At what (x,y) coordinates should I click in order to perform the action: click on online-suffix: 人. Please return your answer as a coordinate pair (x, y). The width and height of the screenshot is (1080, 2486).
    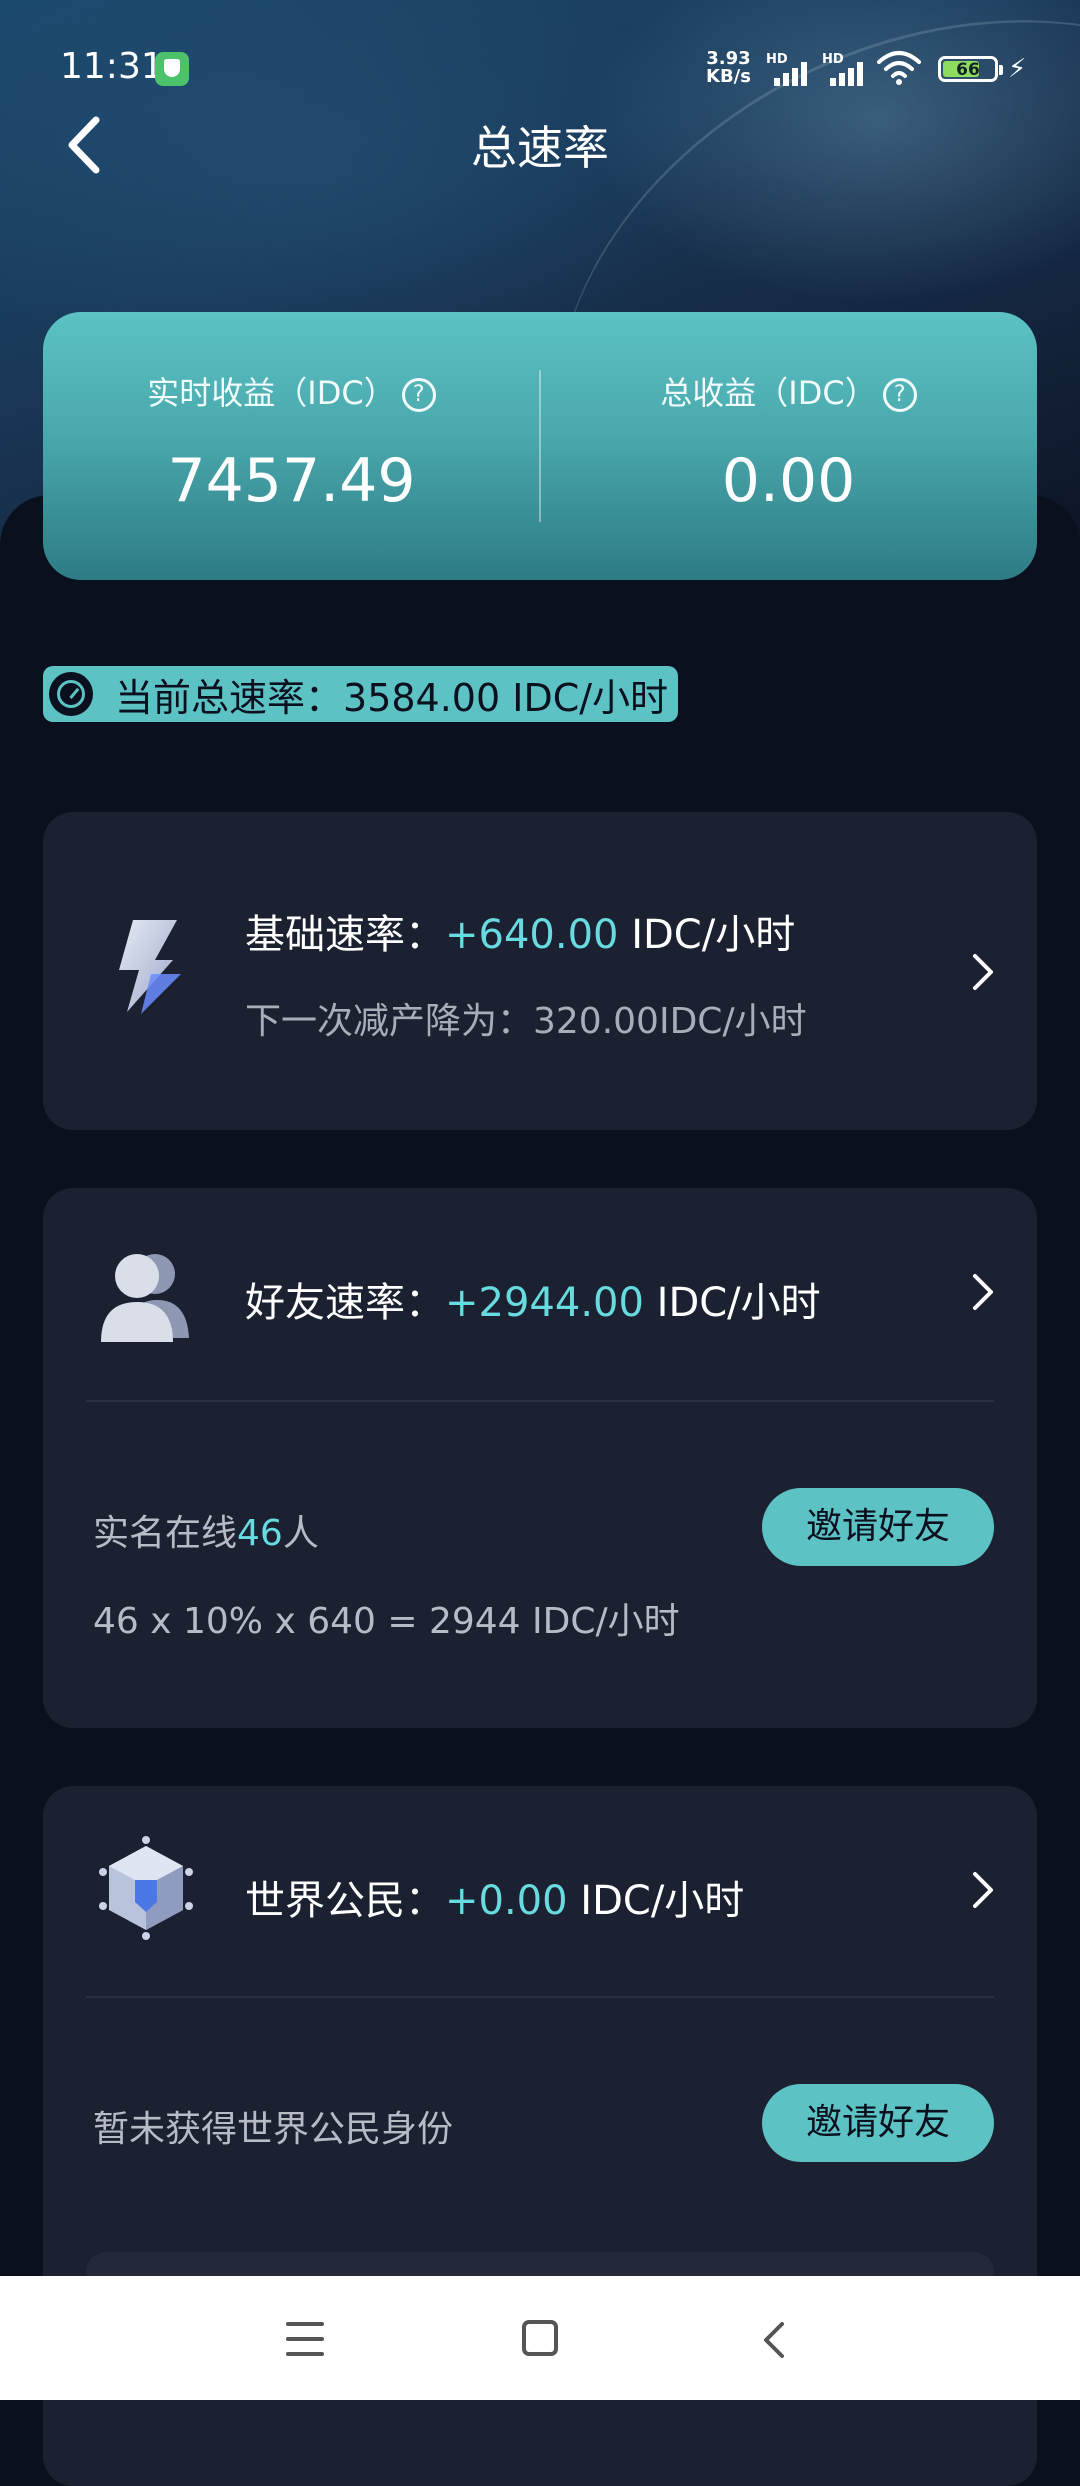
    Looking at the image, I should click on (300, 1533).